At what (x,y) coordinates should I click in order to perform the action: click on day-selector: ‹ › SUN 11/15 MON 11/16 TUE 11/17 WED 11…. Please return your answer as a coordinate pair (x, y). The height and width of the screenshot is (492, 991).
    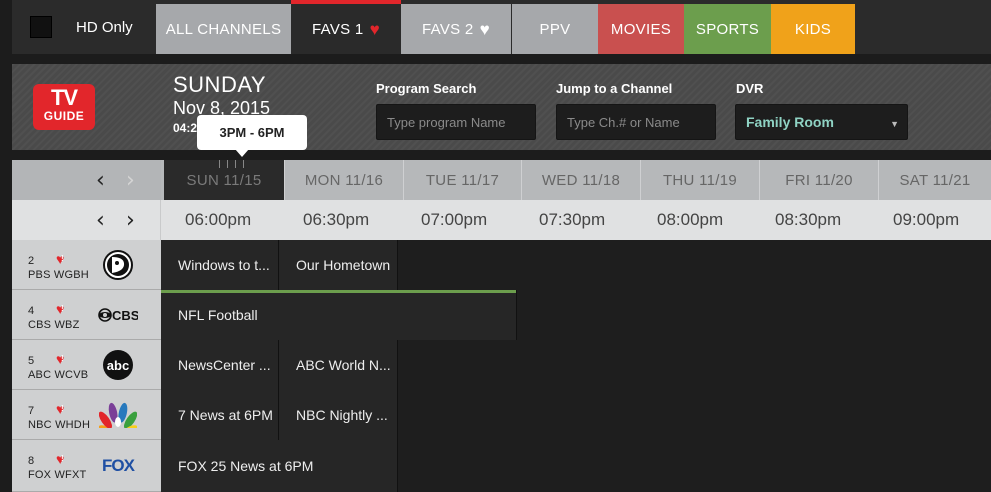
    Looking at the image, I should click on (501, 180).